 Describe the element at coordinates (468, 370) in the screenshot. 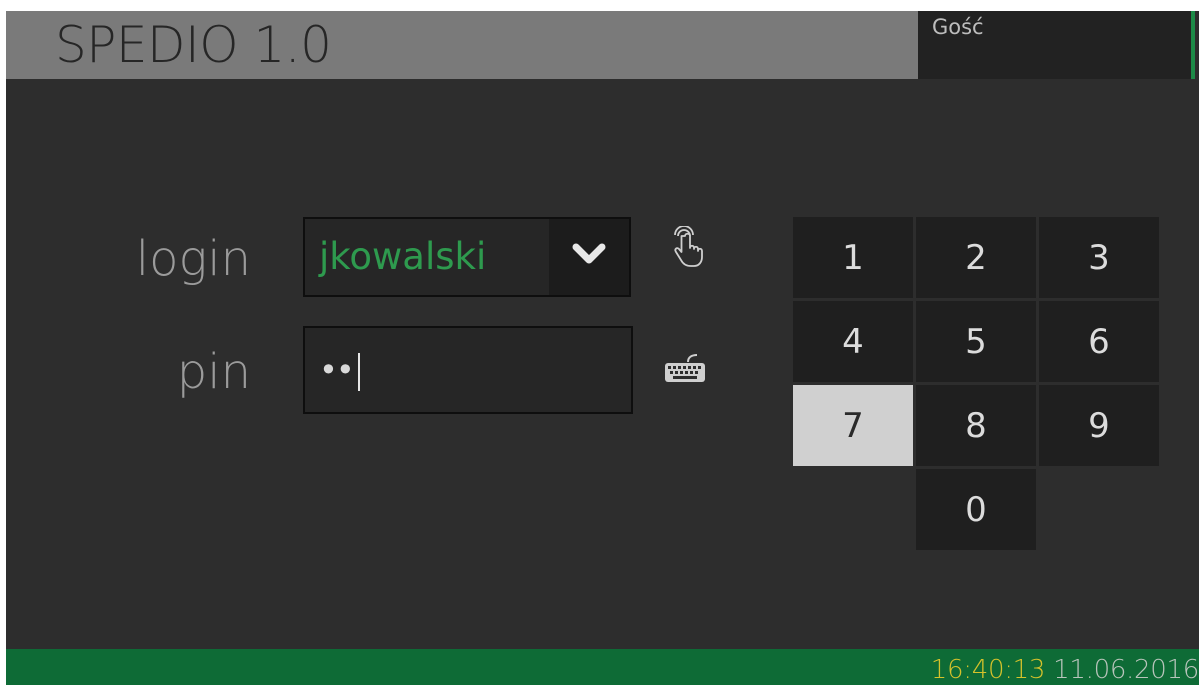

I see `pin-input: ••` at that location.